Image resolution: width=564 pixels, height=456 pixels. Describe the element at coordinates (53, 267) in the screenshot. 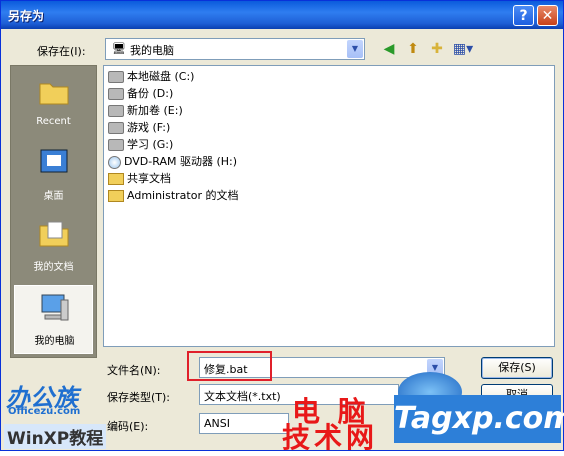

I see `place-label: 我的文档` at that location.